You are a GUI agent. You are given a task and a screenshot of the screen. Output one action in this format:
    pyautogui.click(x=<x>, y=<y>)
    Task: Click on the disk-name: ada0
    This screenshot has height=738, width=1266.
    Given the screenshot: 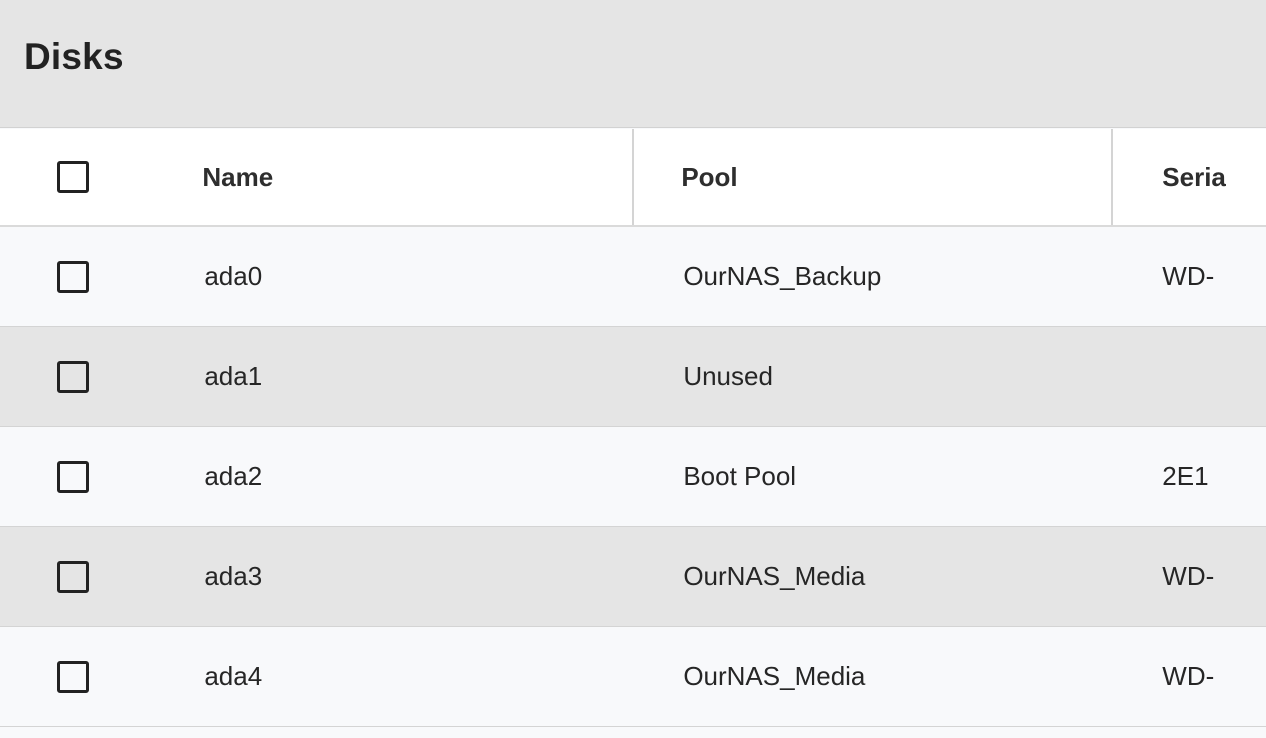 What is the action you would take?
    pyautogui.click(x=233, y=276)
    